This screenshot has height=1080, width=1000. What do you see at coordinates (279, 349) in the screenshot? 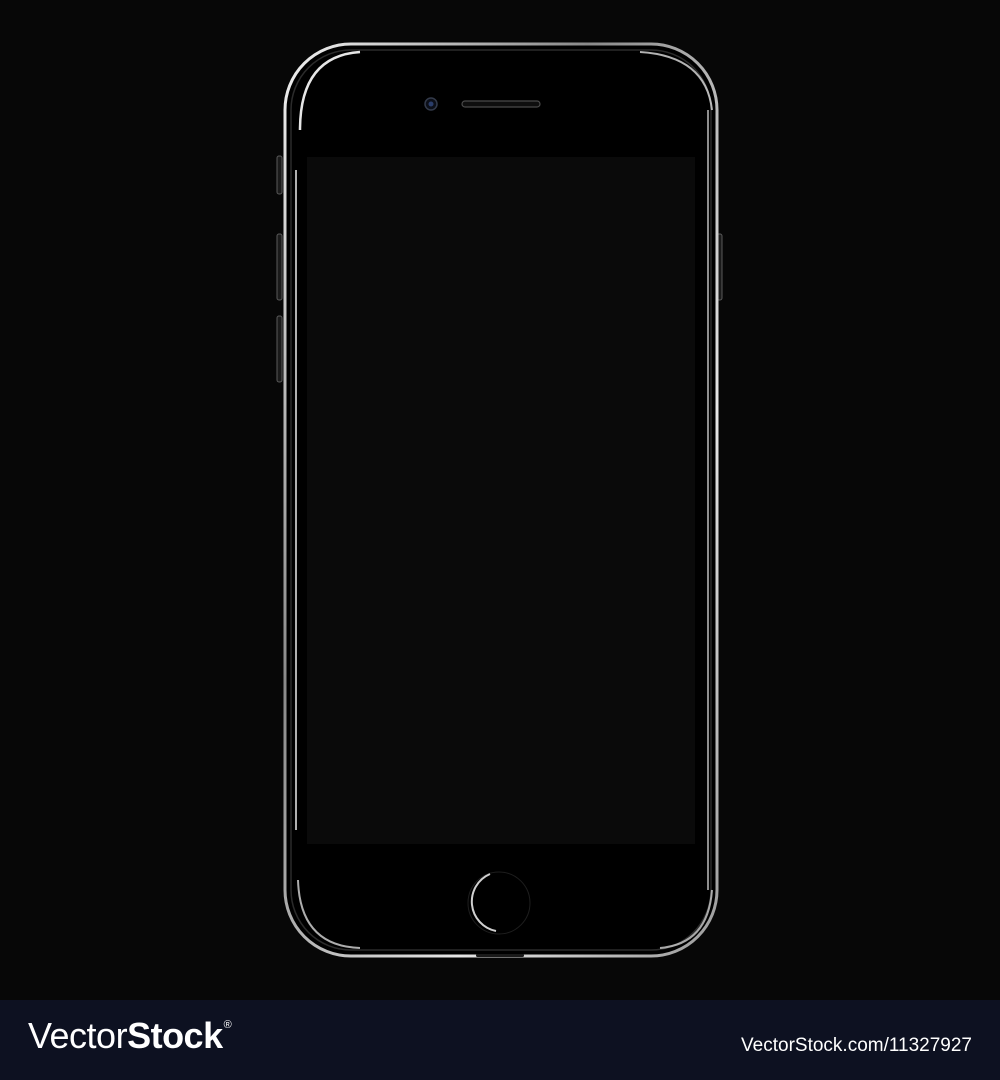
I see `volume-down-icon` at bounding box center [279, 349].